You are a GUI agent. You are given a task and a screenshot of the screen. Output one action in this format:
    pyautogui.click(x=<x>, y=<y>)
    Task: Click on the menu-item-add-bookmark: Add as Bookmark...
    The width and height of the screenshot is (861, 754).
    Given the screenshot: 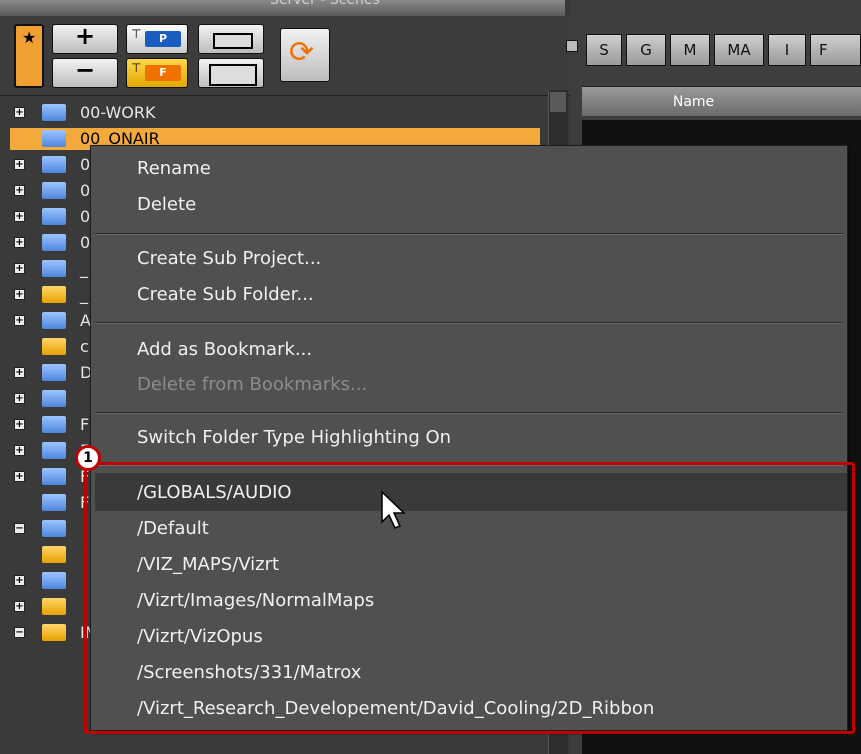 What is the action you would take?
    pyautogui.click(x=224, y=349)
    